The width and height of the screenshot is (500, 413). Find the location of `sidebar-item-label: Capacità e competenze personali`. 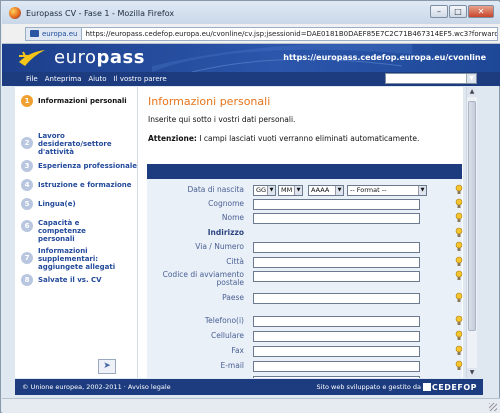

sidebar-item-label: Capacità e competenze personali is located at coordinates (62, 231).